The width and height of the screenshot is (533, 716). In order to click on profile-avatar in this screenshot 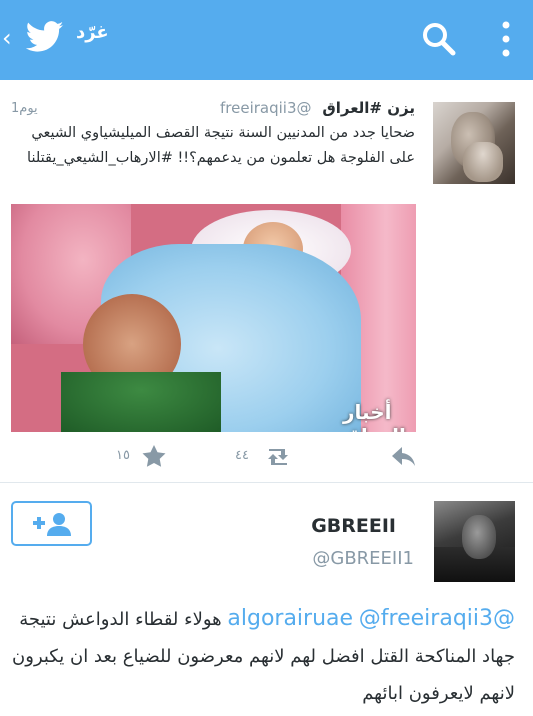, I will do `click(474, 541)`.